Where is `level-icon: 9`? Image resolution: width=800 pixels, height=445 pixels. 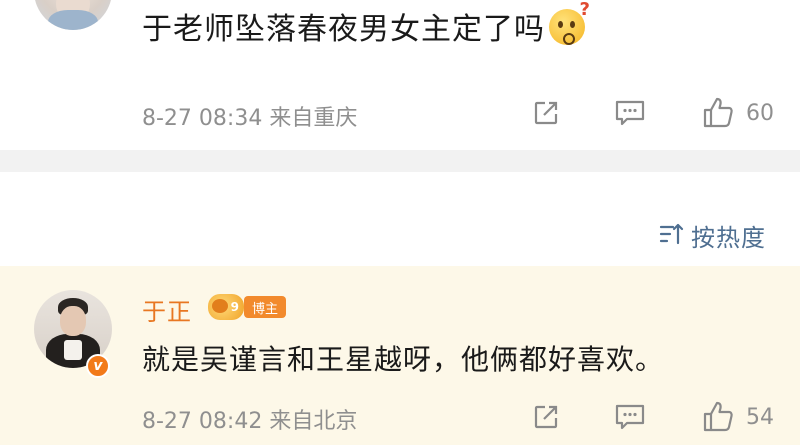 level-icon: 9 is located at coordinates (226, 307).